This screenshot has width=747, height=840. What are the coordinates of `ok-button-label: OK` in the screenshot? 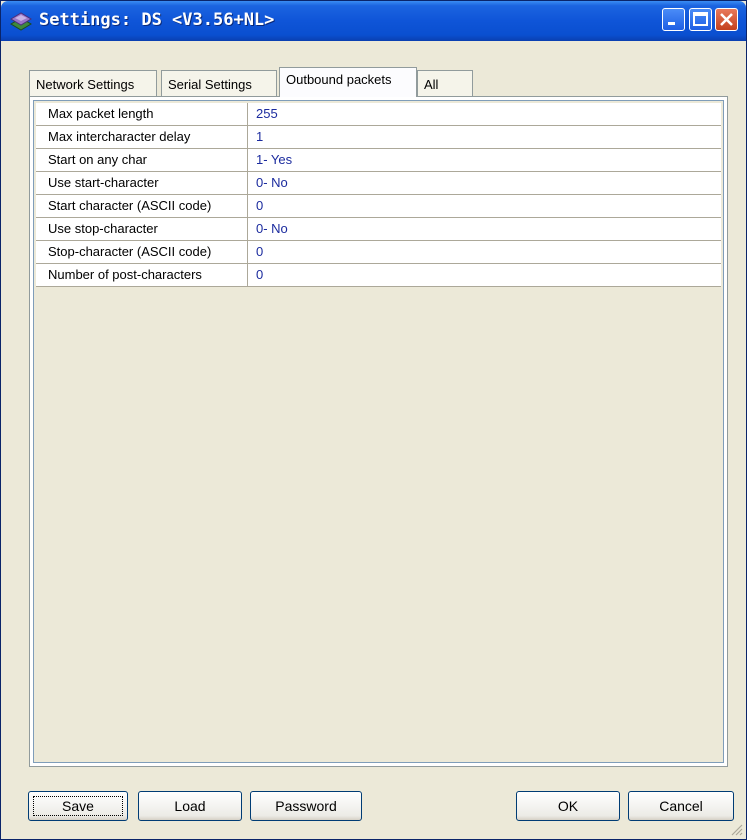 It's located at (568, 806).